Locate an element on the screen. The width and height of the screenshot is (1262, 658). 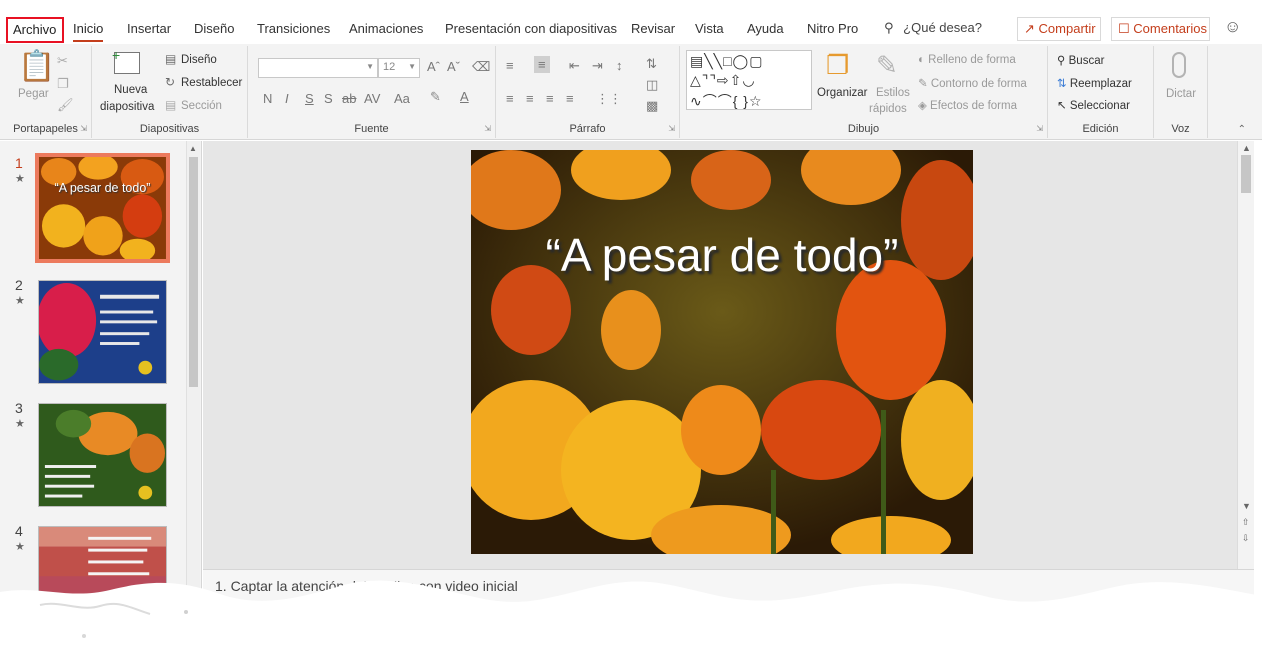
smartart-icon: ▩ is located at coordinates (652, 106).